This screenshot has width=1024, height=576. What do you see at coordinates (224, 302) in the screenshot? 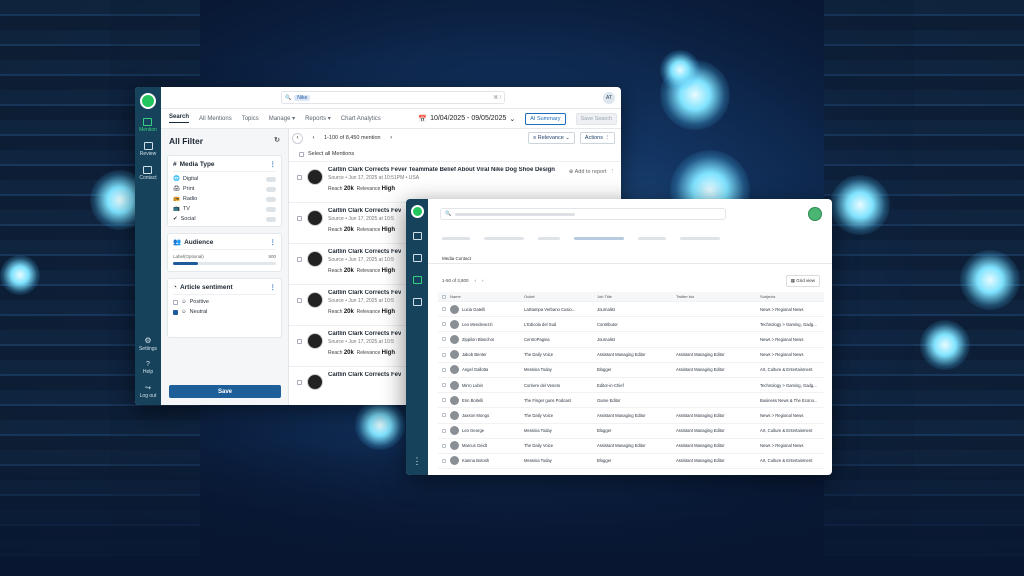
I see `sentiment-positive: ☺ Positive` at bounding box center [224, 302].